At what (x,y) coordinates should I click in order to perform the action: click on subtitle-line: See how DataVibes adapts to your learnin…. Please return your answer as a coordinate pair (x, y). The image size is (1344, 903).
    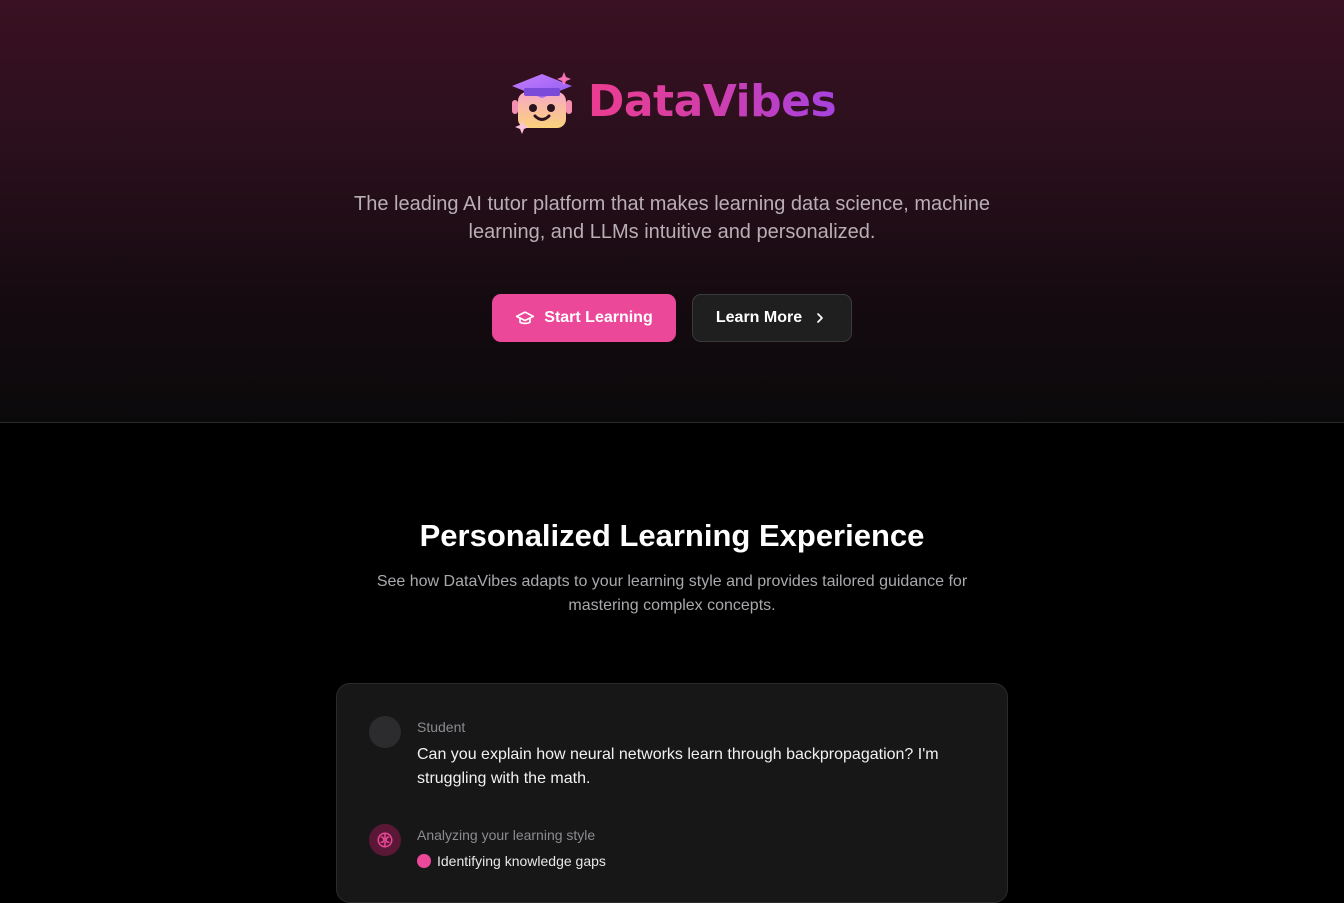
    Looking at the image, I should click on (672, 581).